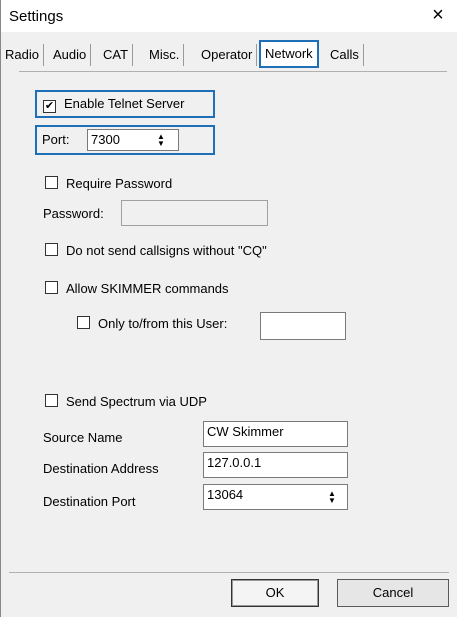 This screenshot has height=617, width=457. I want to click on no-callsigns-checkbox: Do not send callsigns without "CQ", so click(156, 250).